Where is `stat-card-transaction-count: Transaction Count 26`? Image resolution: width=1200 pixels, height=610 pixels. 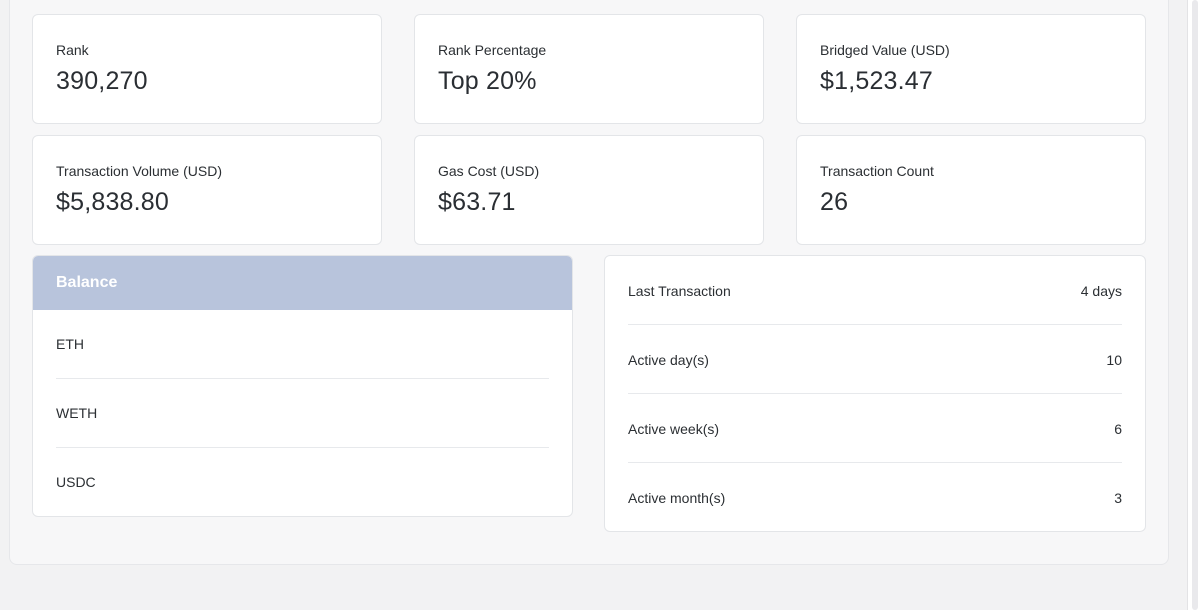
stat-card-transaction-count: Transaction Count 26 is located at coordinates (971, 190).